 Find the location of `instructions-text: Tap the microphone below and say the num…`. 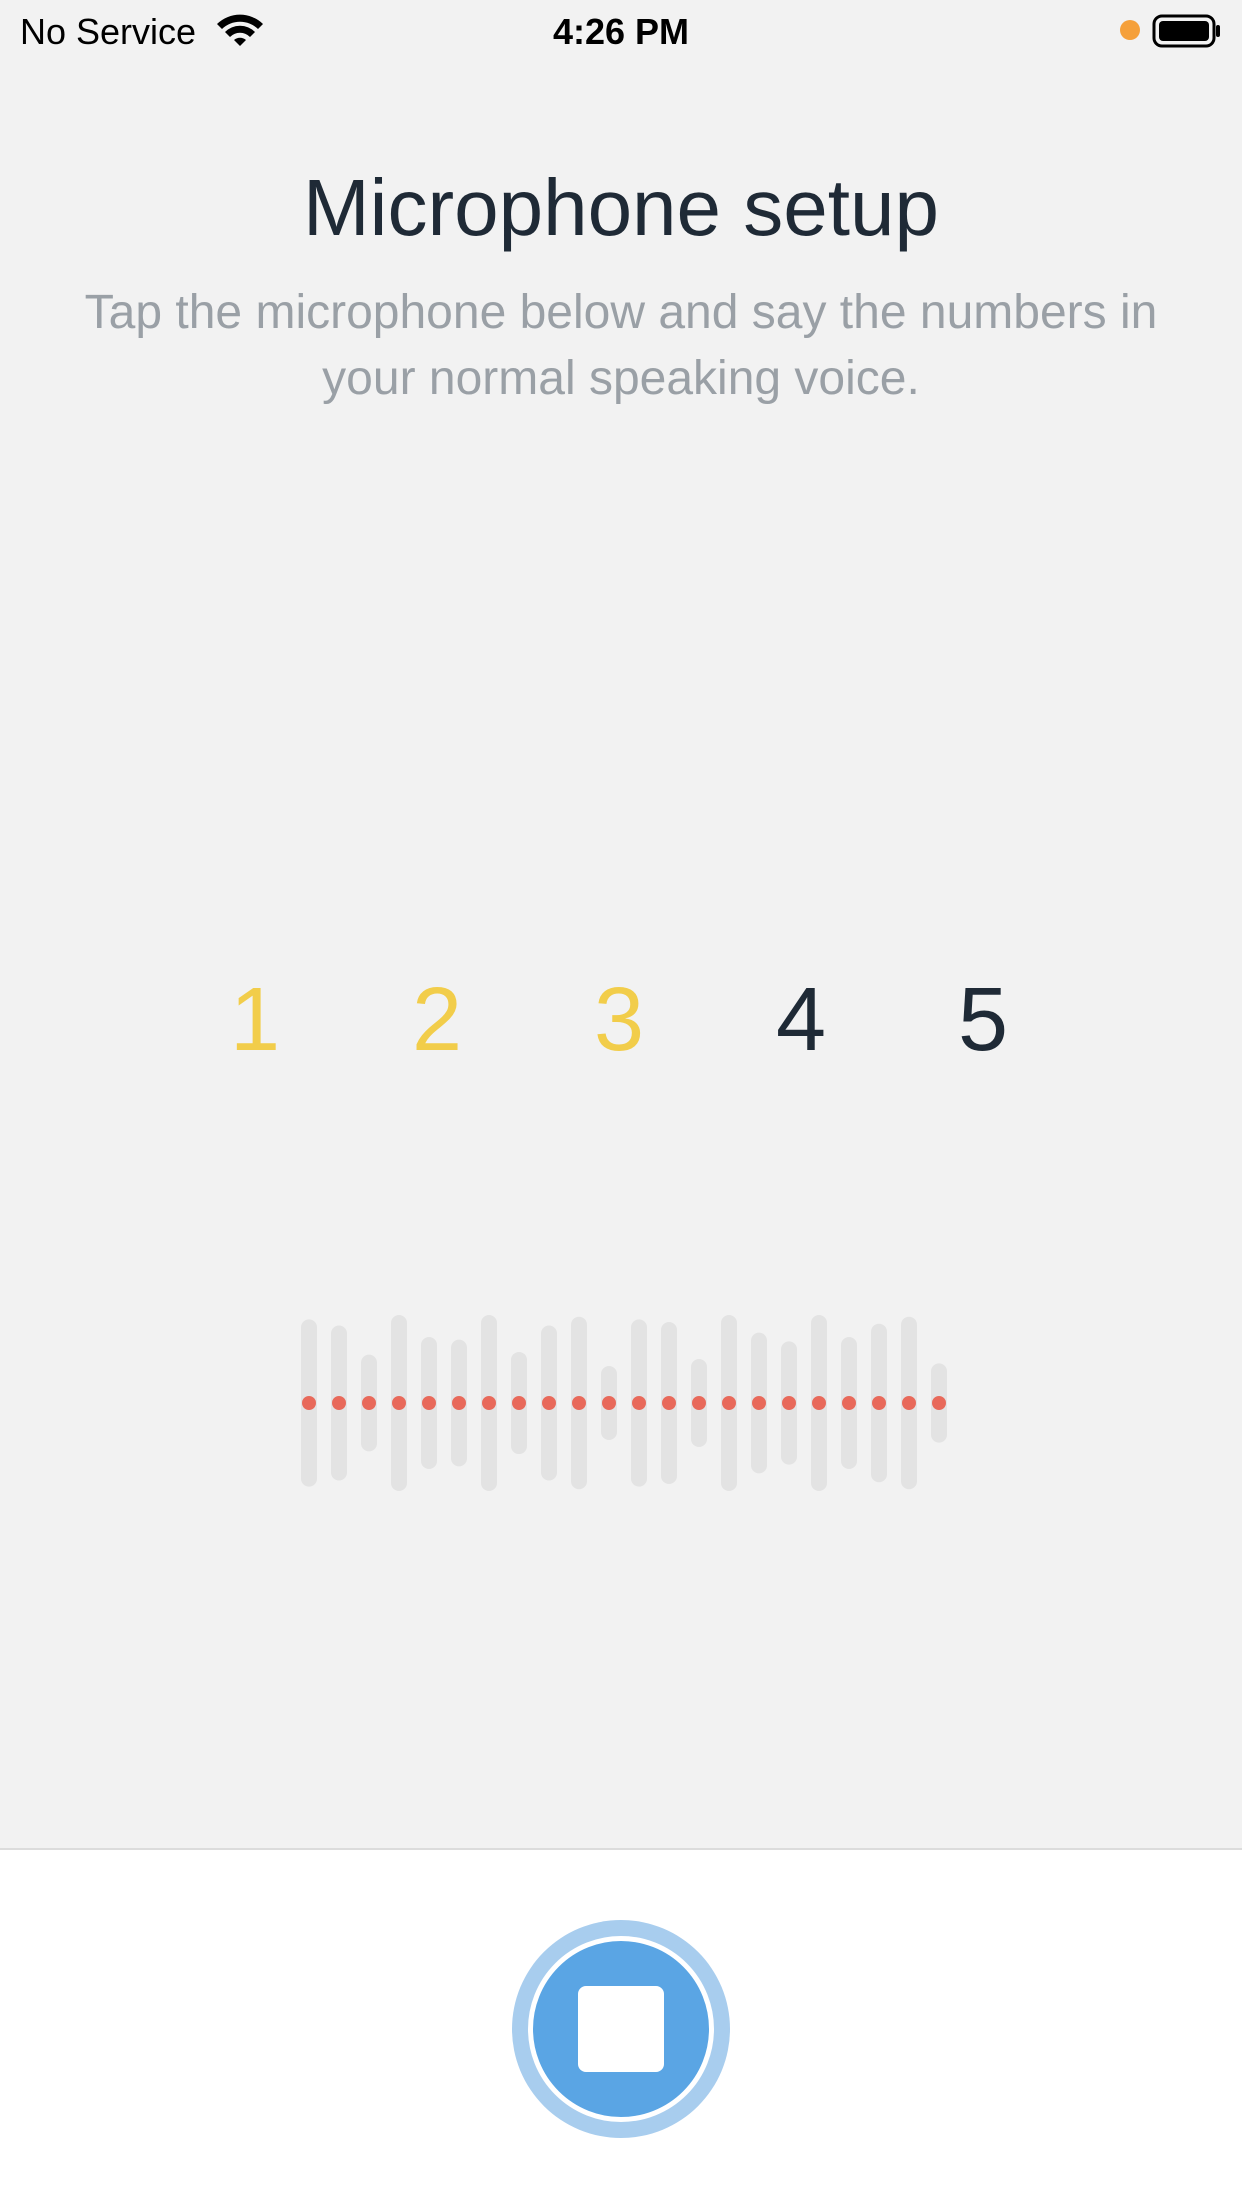

instructions-text: Tap the microphone below and say the num… is located at coordinates (621, 345).